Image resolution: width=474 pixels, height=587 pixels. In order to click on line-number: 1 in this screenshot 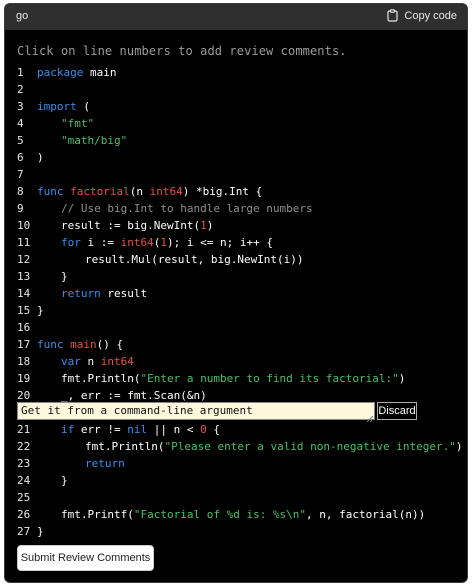, I will do `click(28, 72)`.